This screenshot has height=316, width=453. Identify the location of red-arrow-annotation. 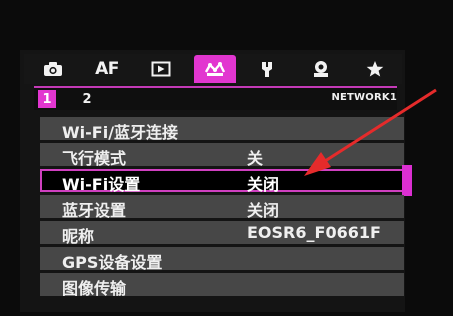
(370, 132).